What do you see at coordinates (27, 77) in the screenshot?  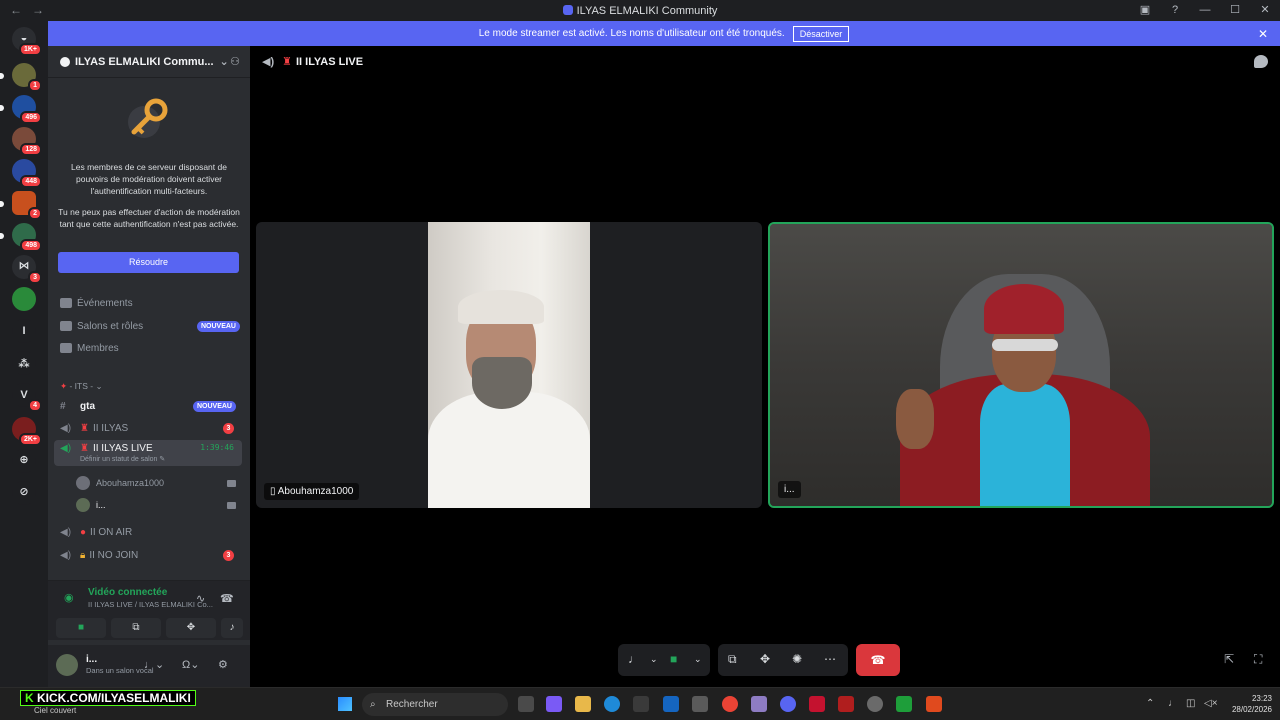 I see `server-icon: 1` at bounding box center [27, 77].